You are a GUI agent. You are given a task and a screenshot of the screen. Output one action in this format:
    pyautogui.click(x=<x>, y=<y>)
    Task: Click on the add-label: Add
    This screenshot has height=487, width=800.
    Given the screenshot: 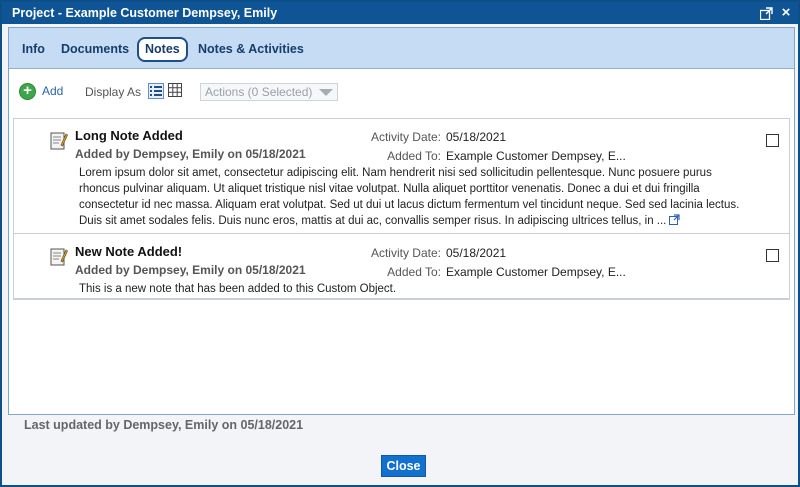 What is the action you would take?
    pyautogui.click(x=53, y=91)
    